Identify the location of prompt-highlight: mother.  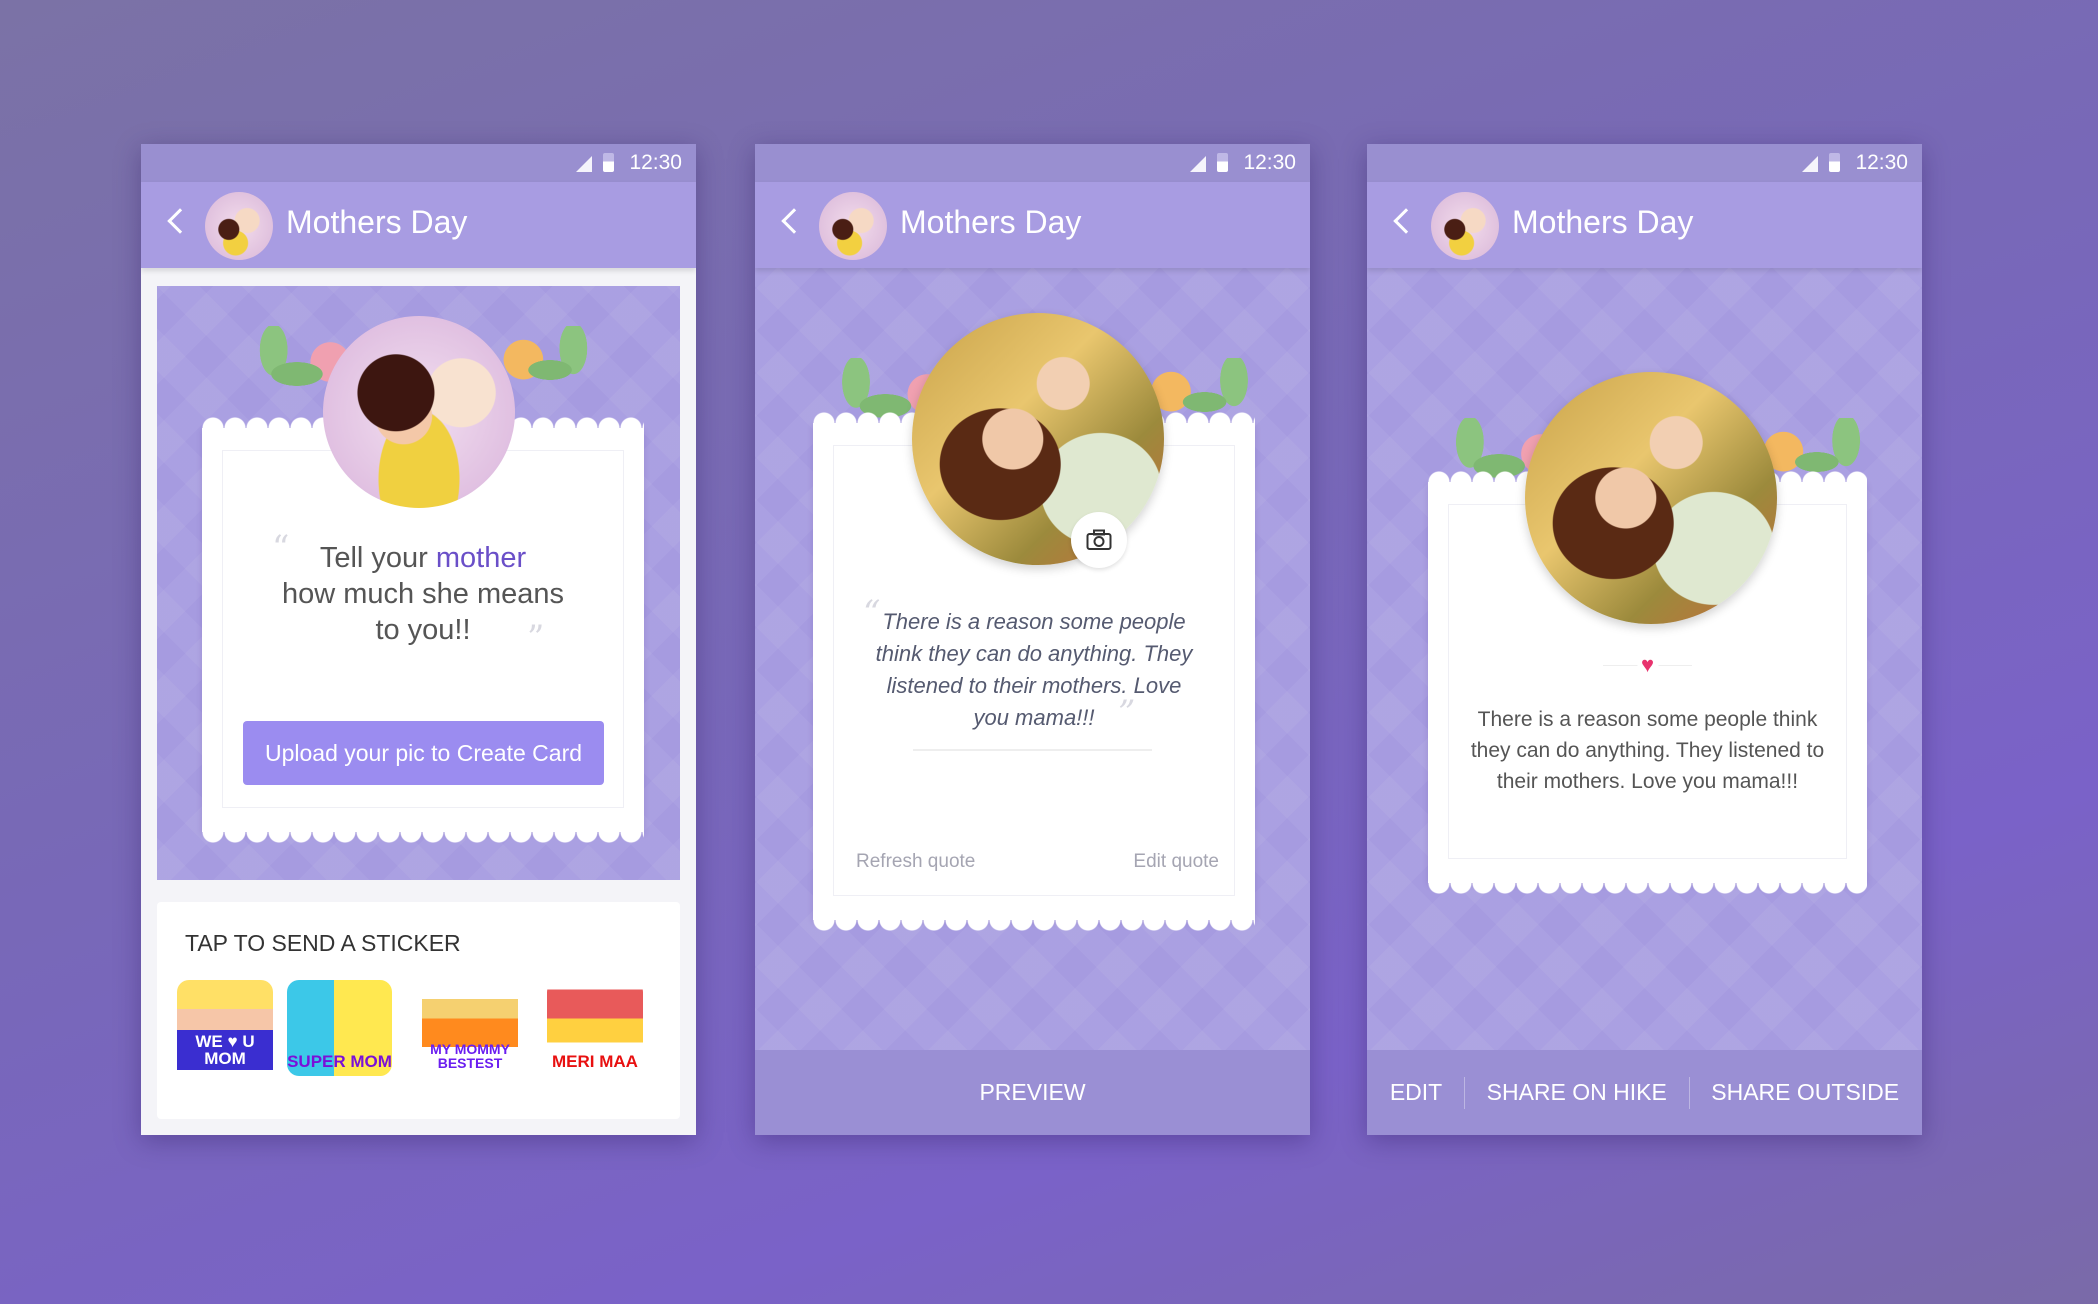
(481, 558).